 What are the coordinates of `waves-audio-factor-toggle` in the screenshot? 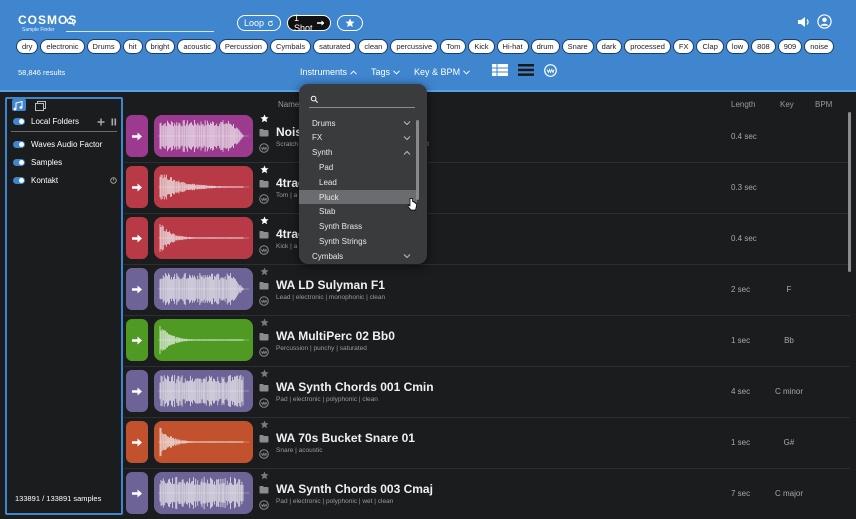 It's located at (19, 144).